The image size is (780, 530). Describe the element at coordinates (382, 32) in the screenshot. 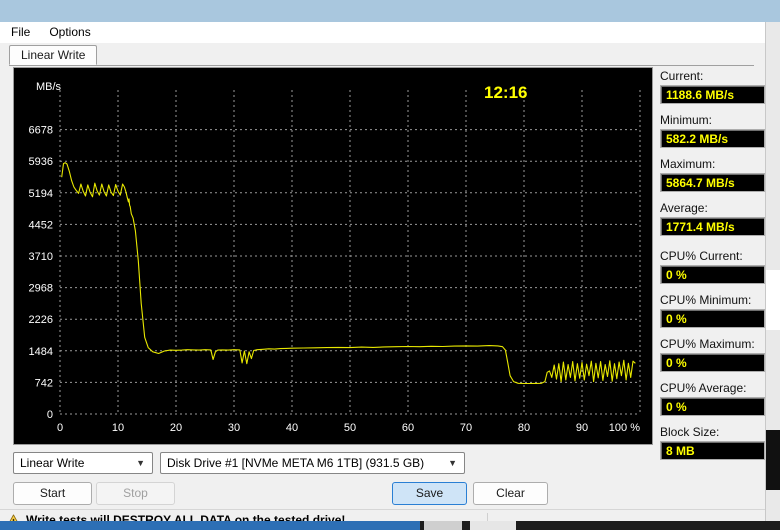

I see `menu-bar: File Options` at that location.